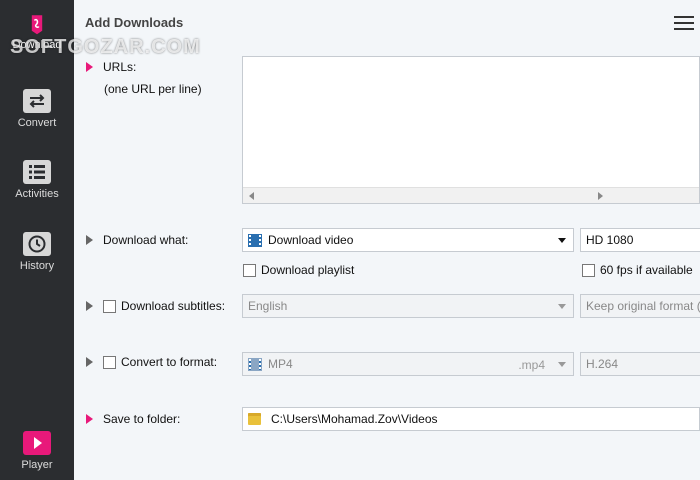 Image resolution: width=700 pixels, height=480 pixels. What do you see at coordinates (408, 240) in the screenshot?
I see `download-type-select: Download video` at bounding box center [408, 240].